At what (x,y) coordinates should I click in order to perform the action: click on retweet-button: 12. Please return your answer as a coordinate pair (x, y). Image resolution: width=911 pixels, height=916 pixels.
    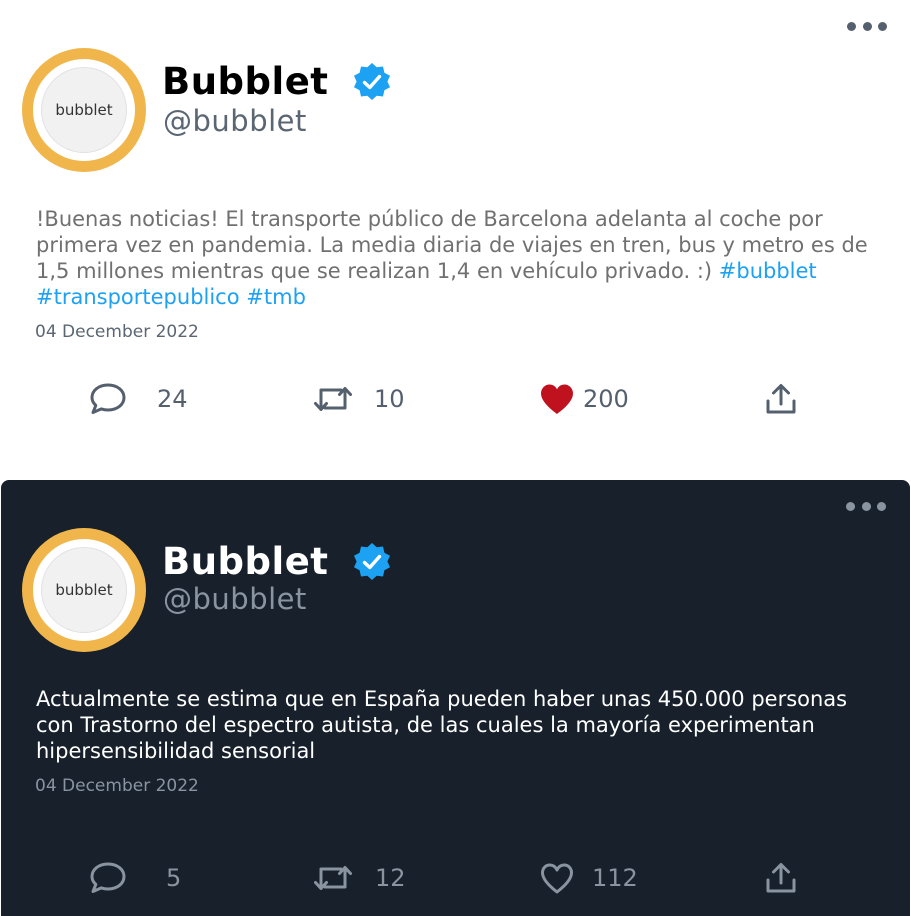
    Looking at the image, I should click on (359, 878).